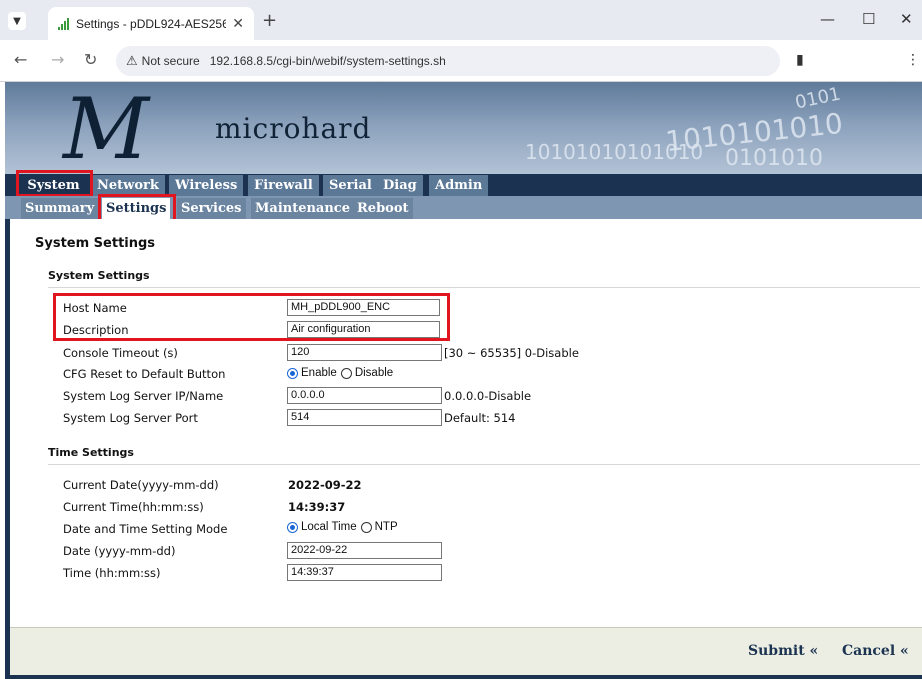  What do you see at coordinates (144, 374) in the screenshot?
I see `cfg-reset-label: CFG Reset to Default Button` at bounding box center [144, 374].